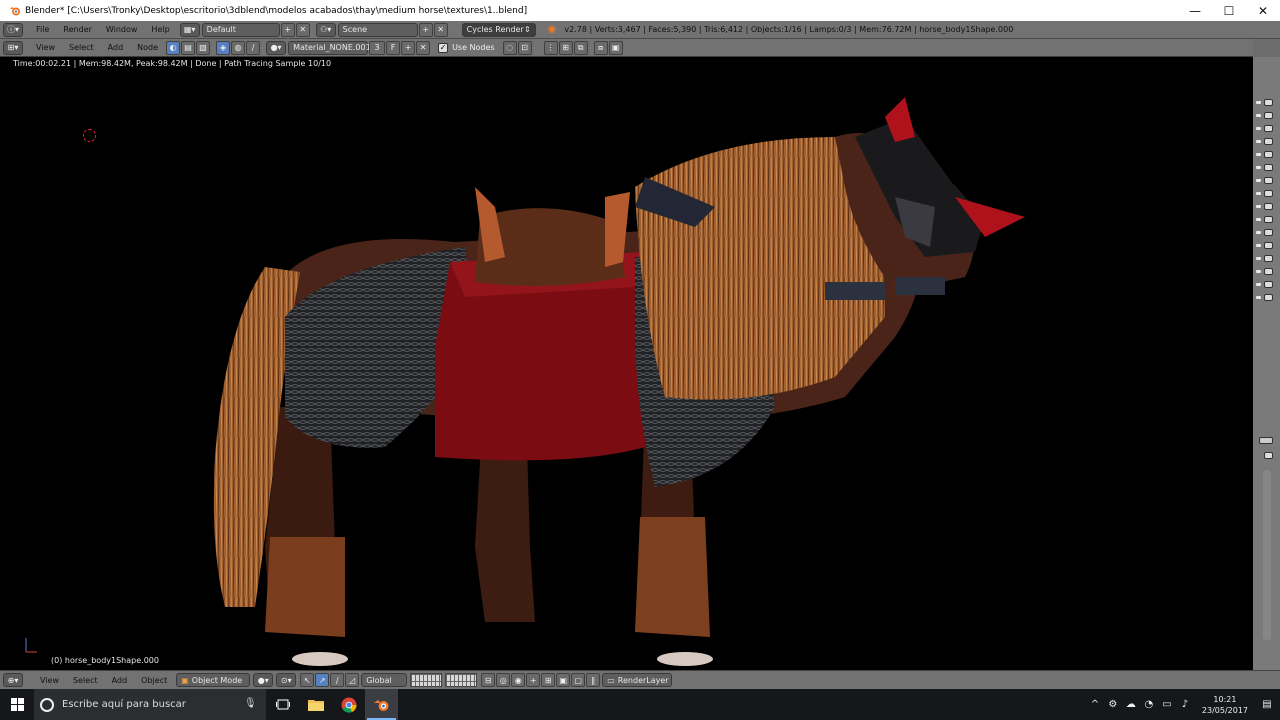  Describe the element at coordinates (13, 680) in the screenshot. I see `editor-type-3dview-button: ⊕▾` at that location.